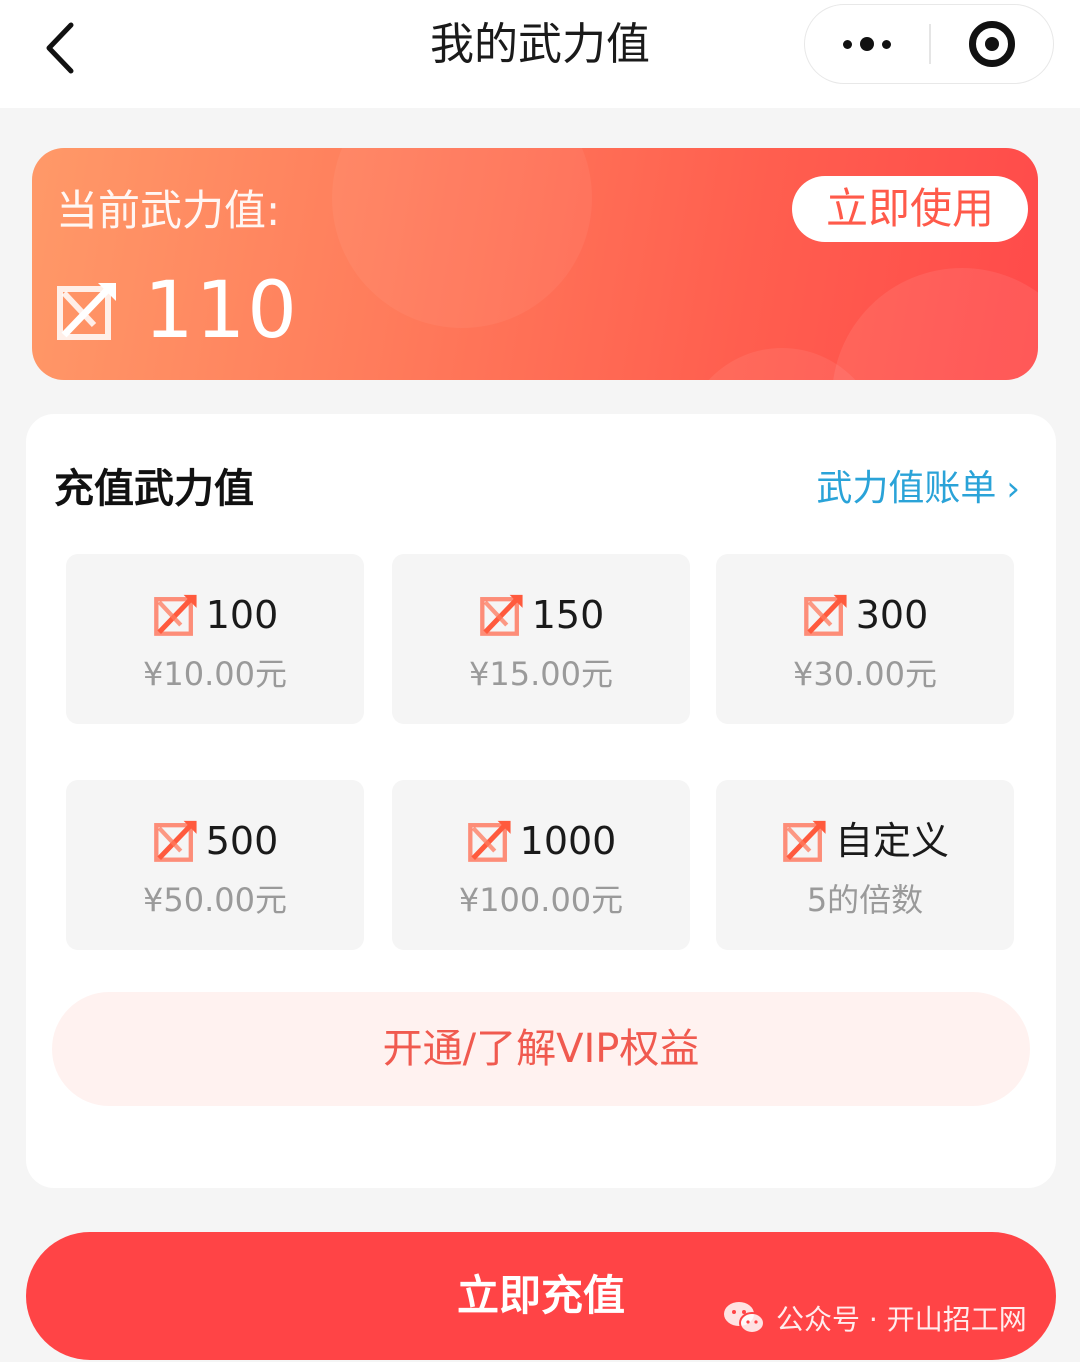 This screenshot has height=1362, width=1080. What do you see at coordinates (568, 615) in the screenshot?
I see `package-amount: 150` at bounding box center [568, 615].